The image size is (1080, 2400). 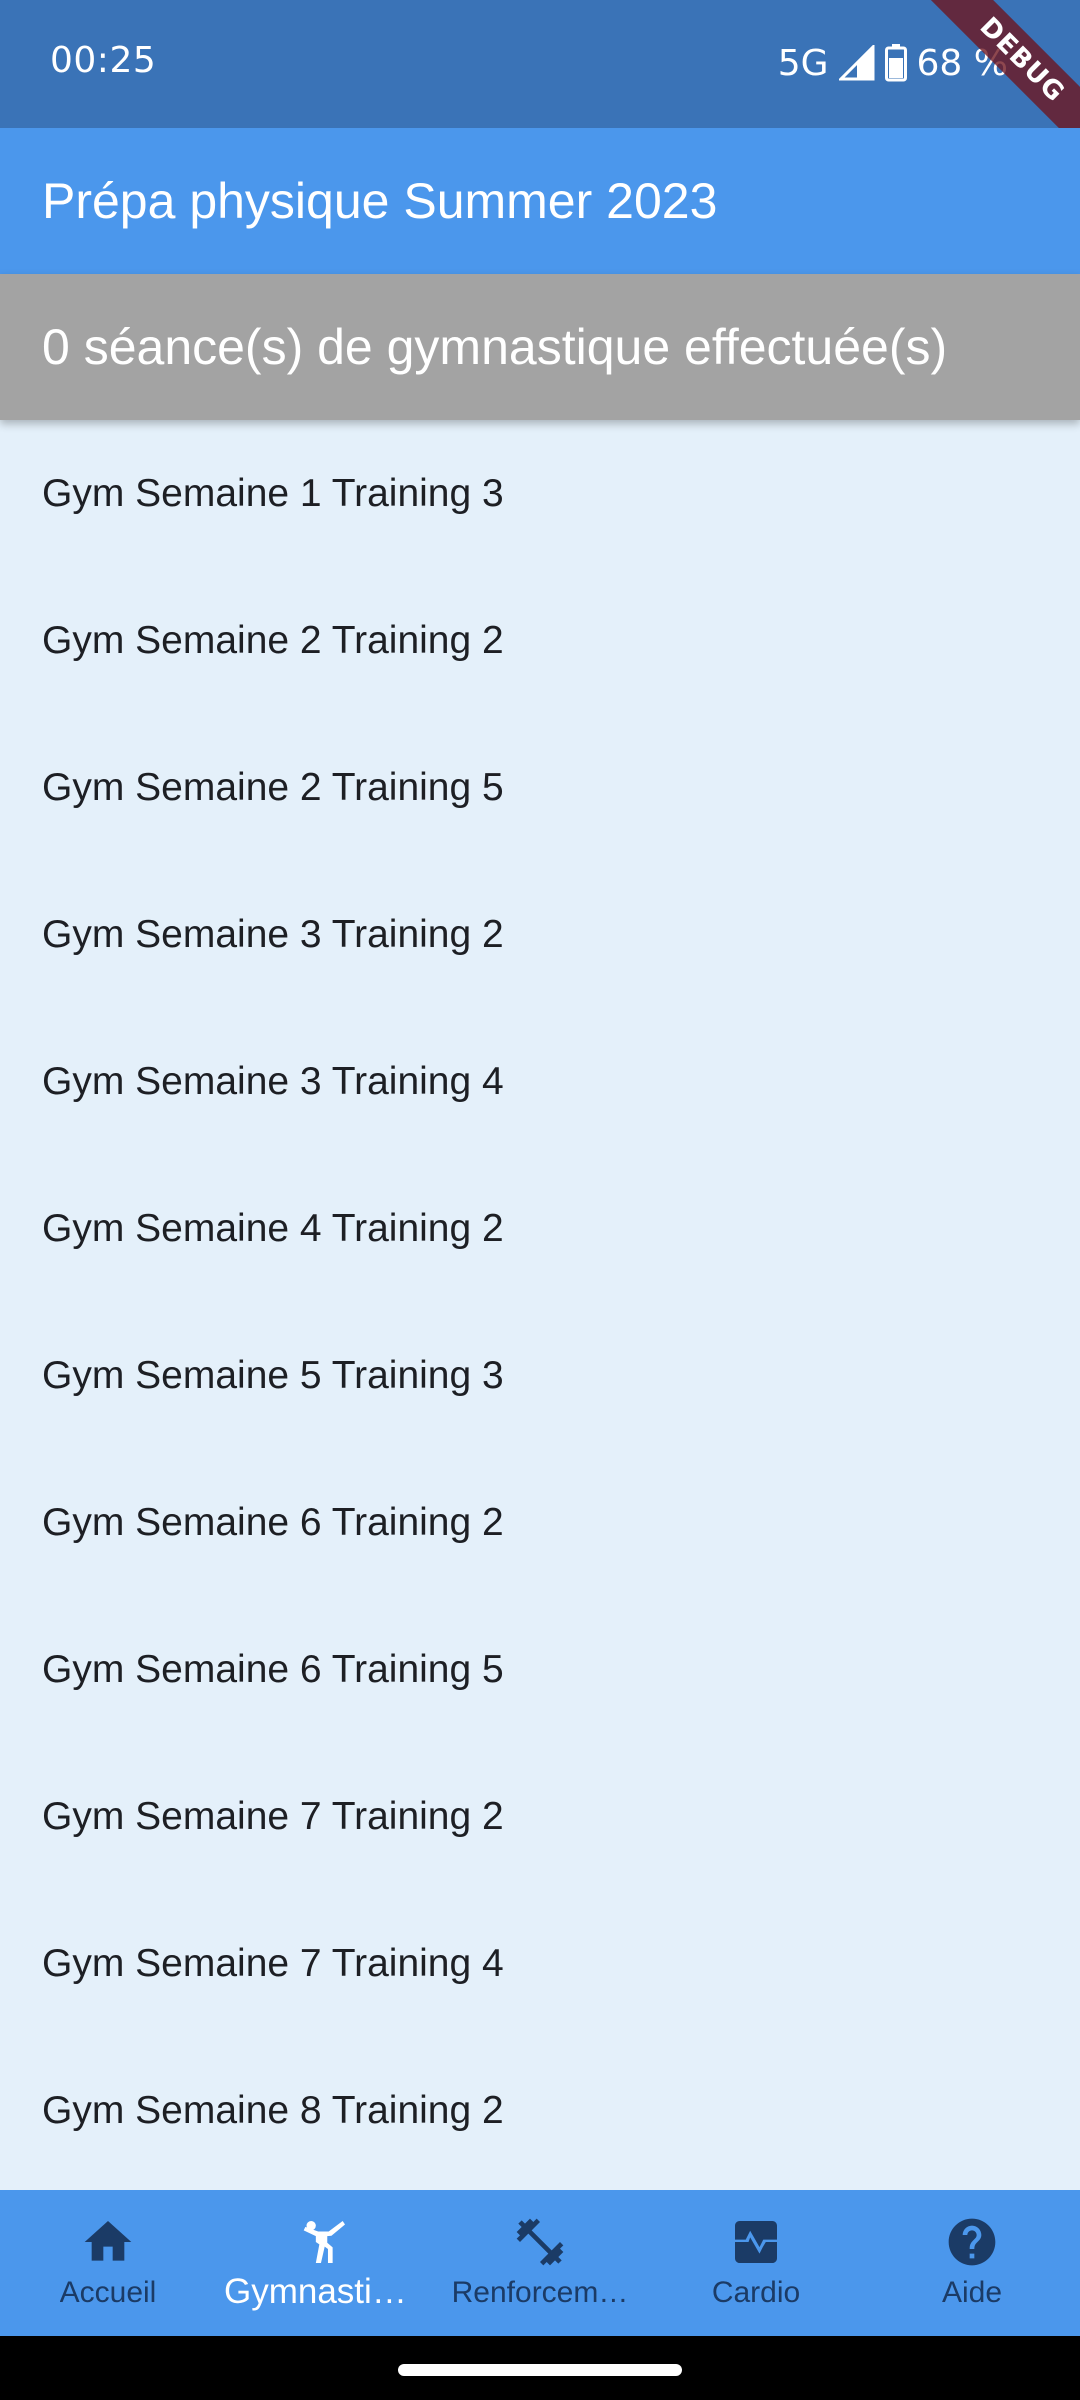 I want to click on list-item: Gym Semaine 3 Training 4, so click(x=540, y=1081).